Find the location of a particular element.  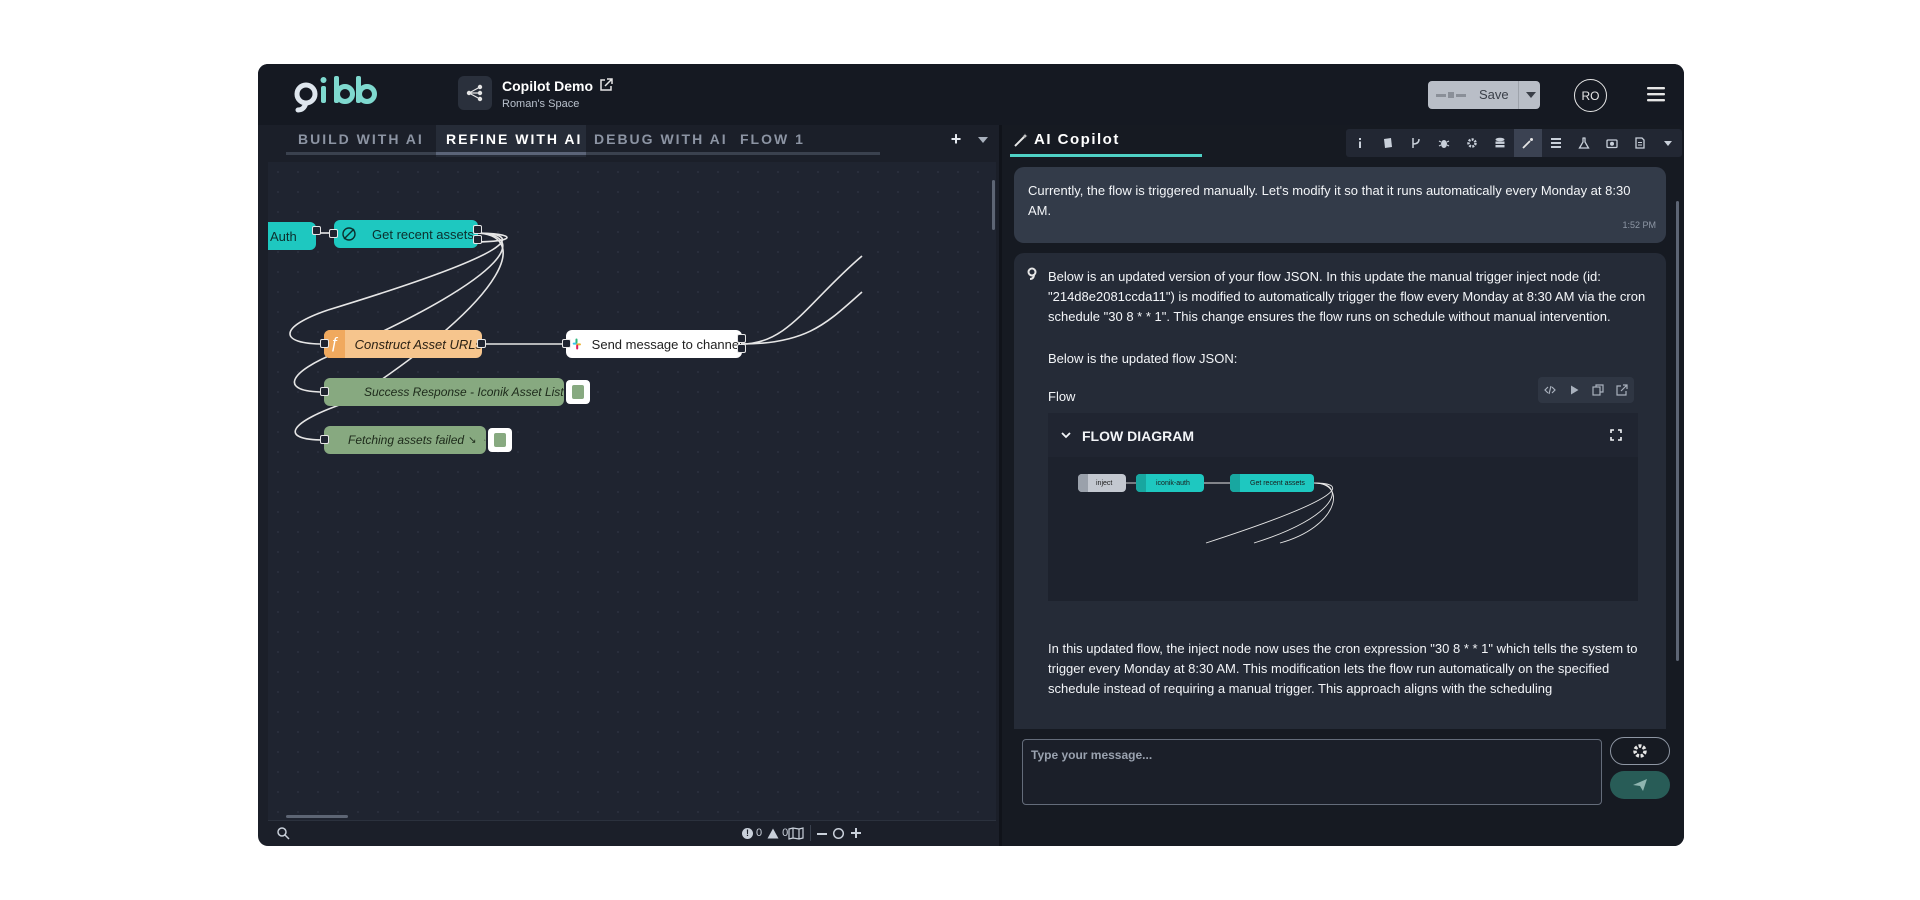

status-divider is located at coordinates (810, 833).